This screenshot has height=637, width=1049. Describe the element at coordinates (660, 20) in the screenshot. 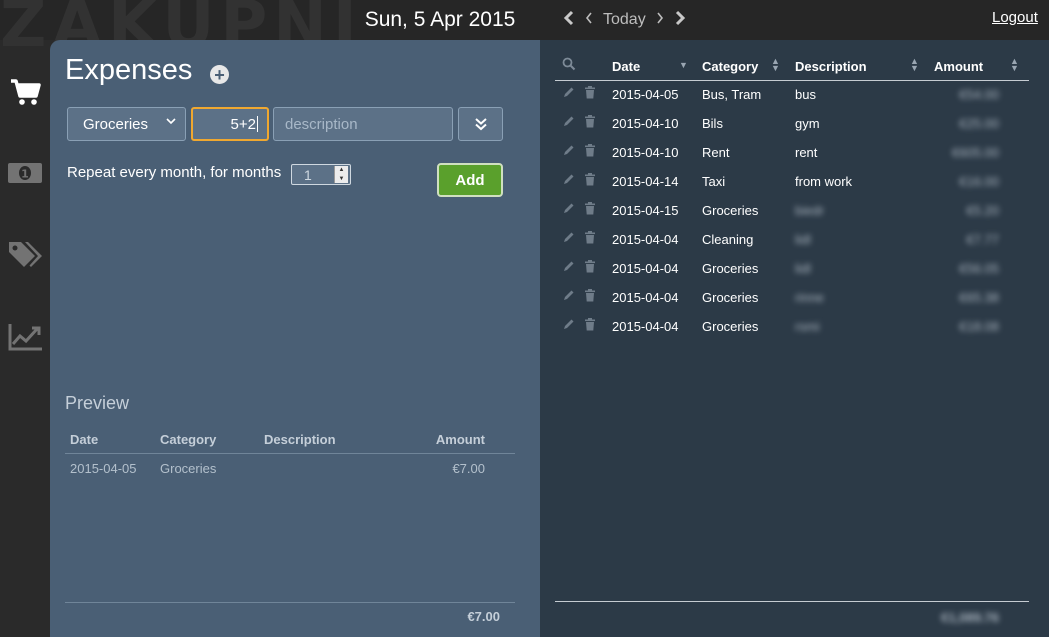

I see `next-day-icon` at that location.